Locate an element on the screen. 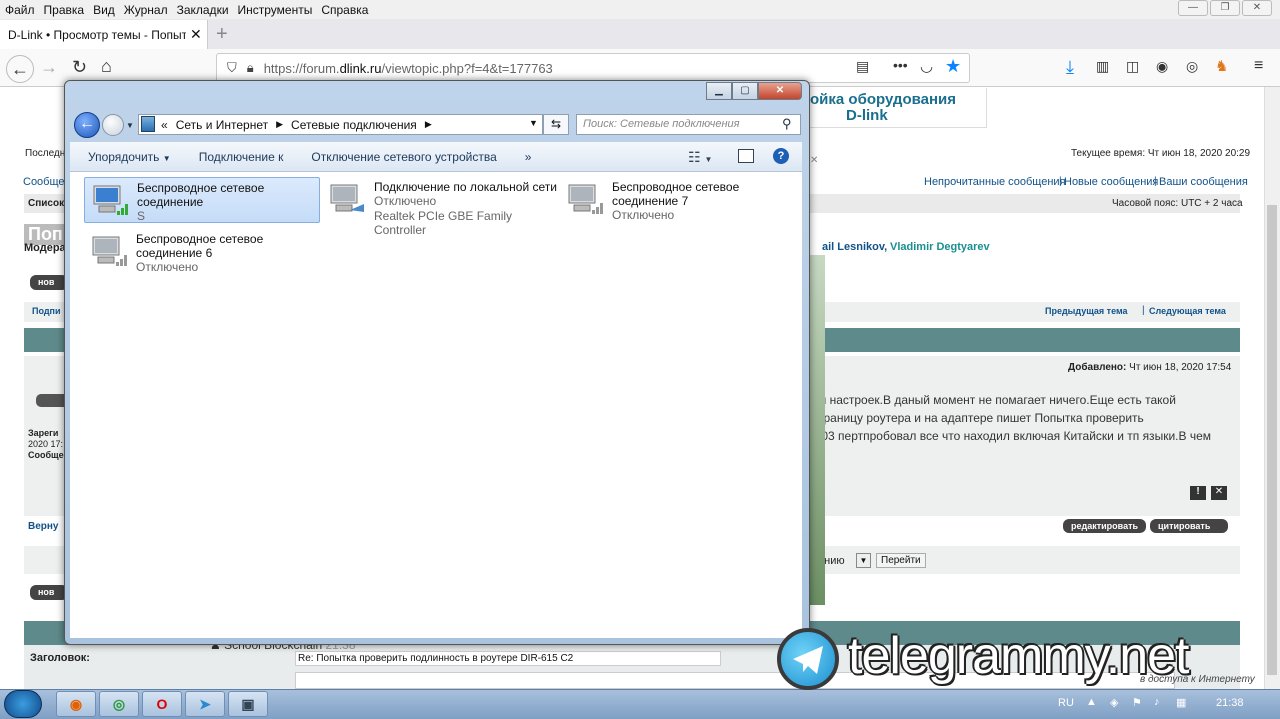 This screenshot has height=719, width=1280. forum-header-title-1: ойка оборудования is located at coordinates (883, 99).